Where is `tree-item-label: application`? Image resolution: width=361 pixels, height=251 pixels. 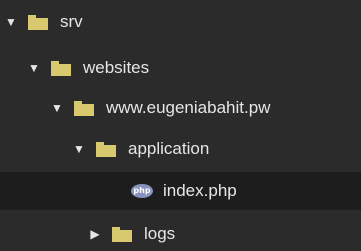 tree-item-label: application is located at coordinates (169, 148).